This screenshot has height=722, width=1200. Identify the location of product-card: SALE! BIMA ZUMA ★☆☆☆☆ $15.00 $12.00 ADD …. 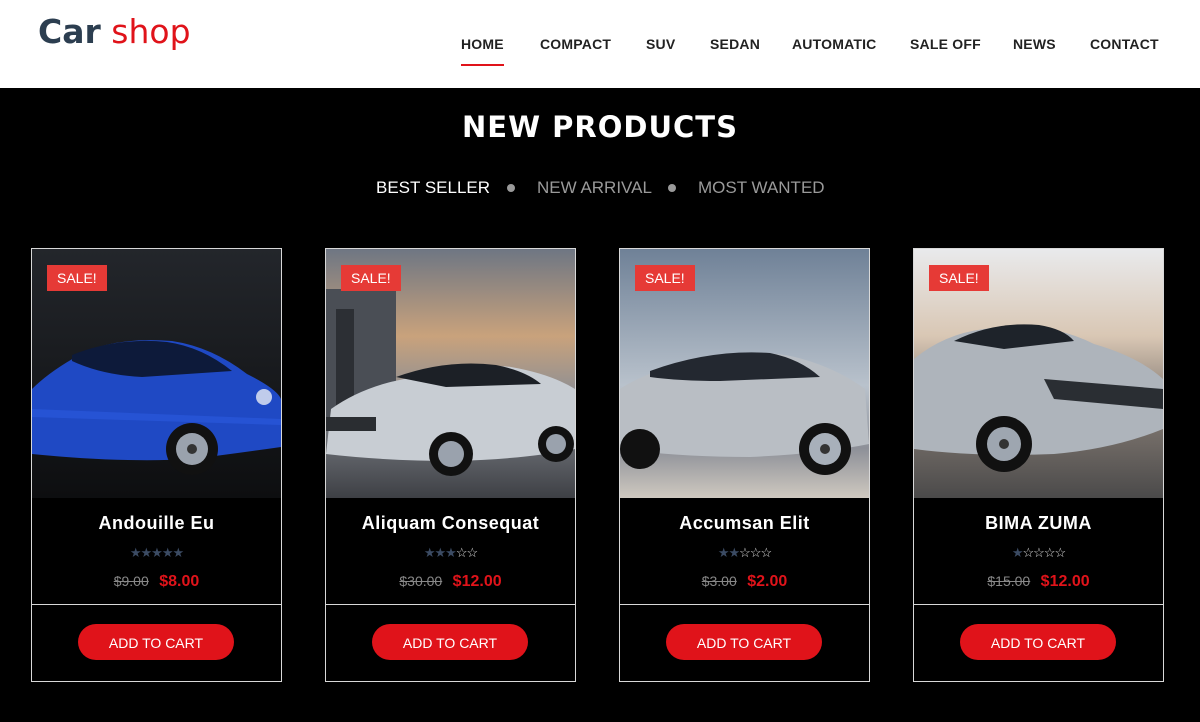
(1038, 465).